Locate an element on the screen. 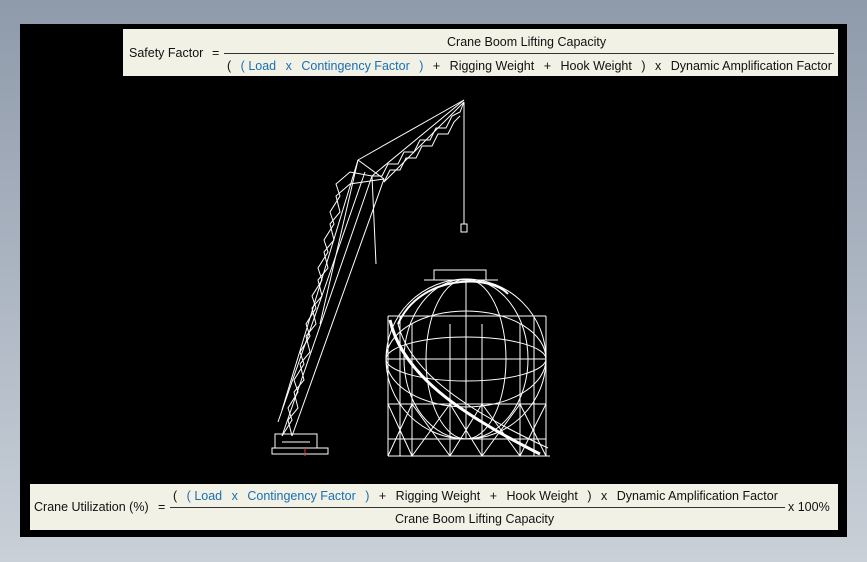 This screenshot has height=562, width=867. spiral-stair is located at coordinates (453, 302).